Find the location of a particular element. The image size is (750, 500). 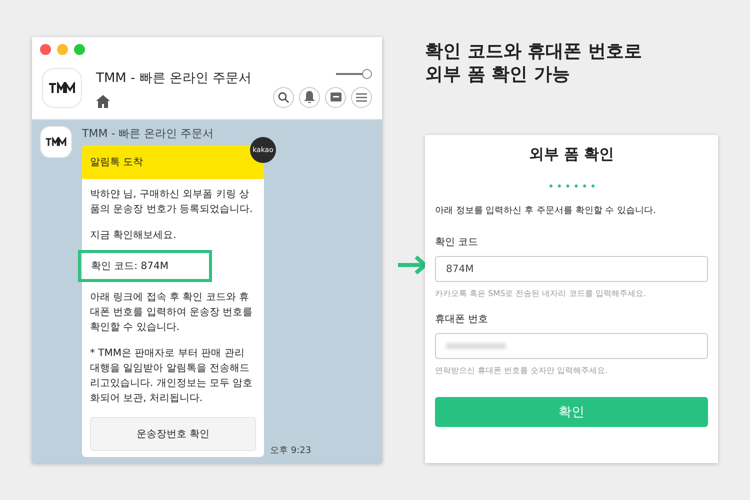

sender-name: TMM - 빠른 온라인 주문서 is located at coordinates (148, 133).